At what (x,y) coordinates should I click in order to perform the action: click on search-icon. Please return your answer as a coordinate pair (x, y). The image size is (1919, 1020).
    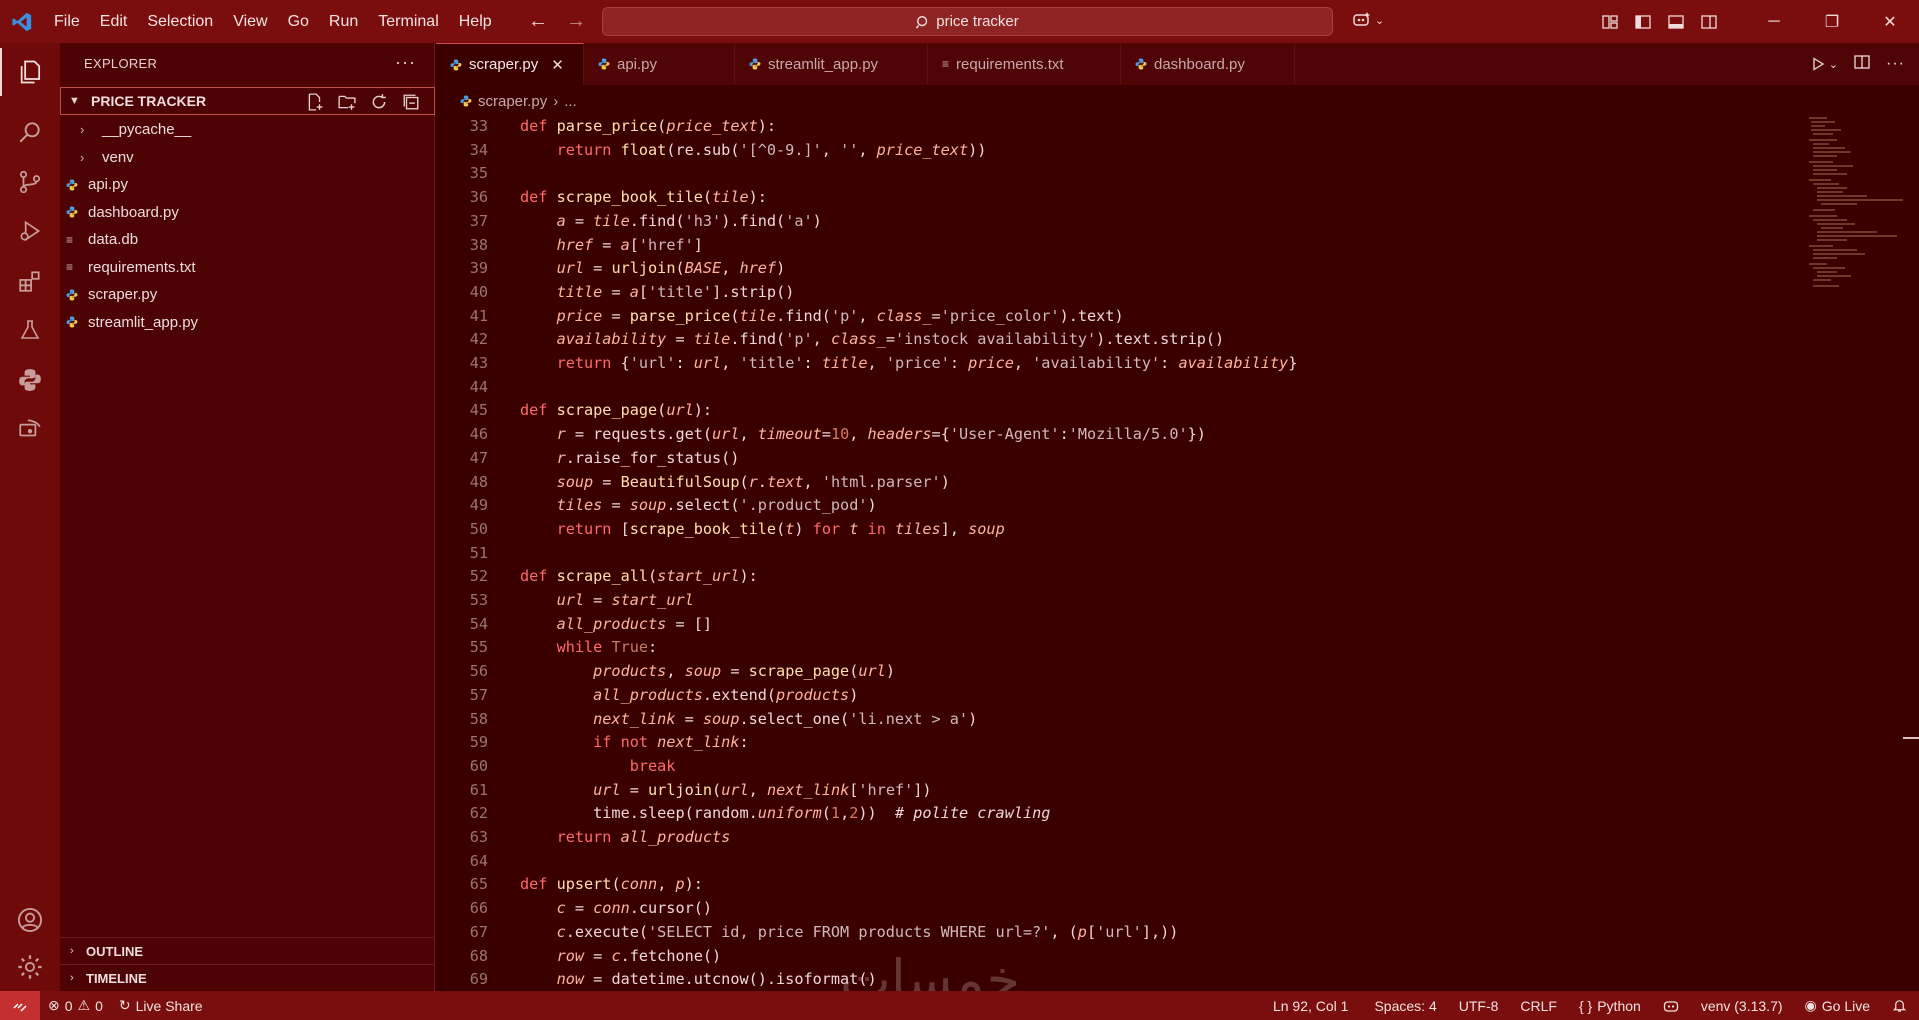
    Looking at the image, I should click on (922, 22).